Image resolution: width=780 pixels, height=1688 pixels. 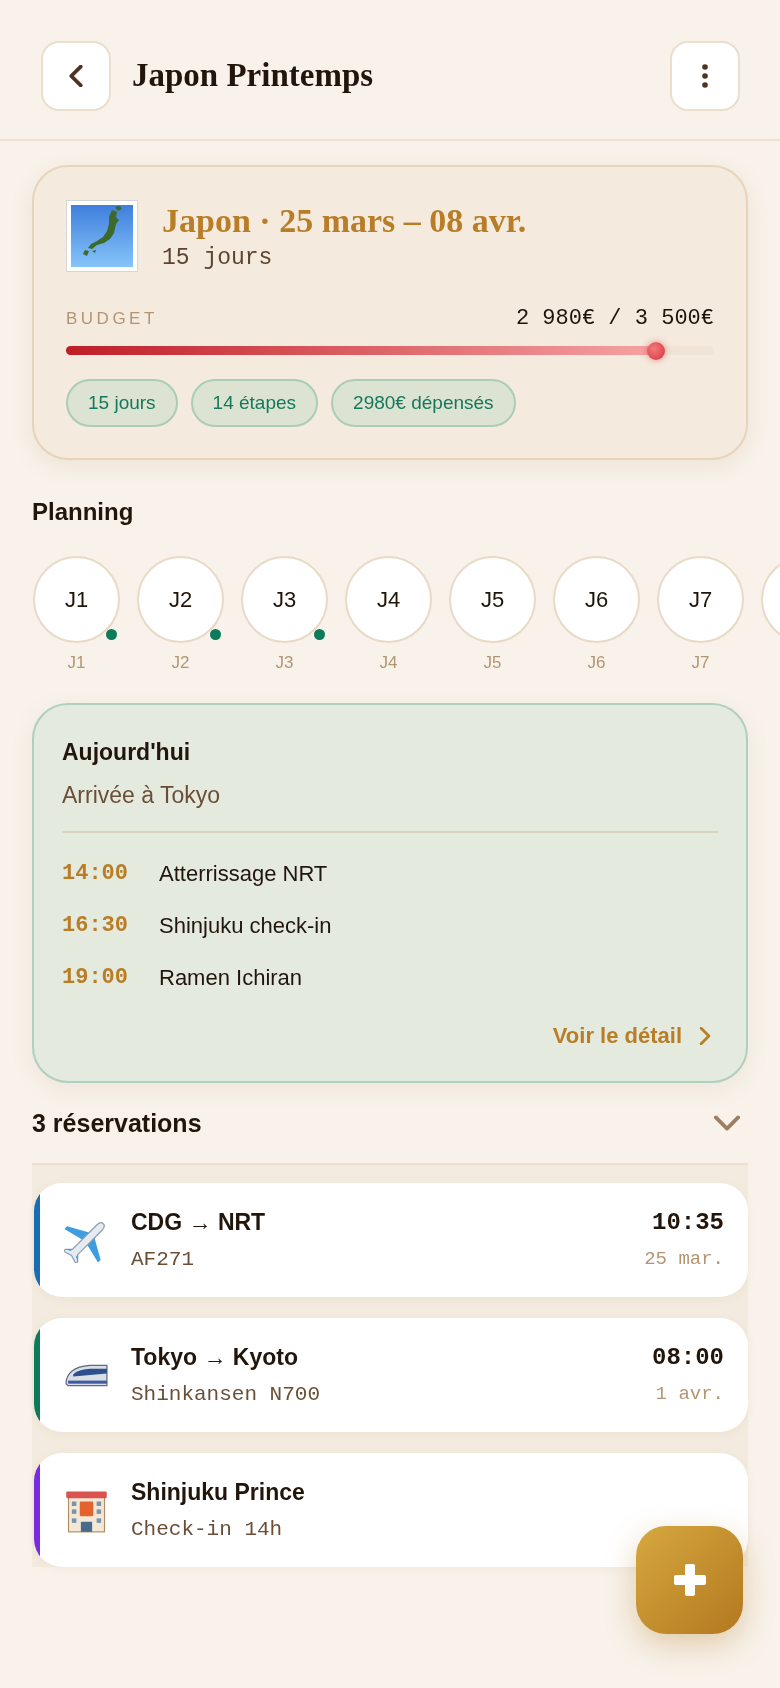 I want to click on reservation-title: Shinjuku Prince, so click(x=218, y=1492).